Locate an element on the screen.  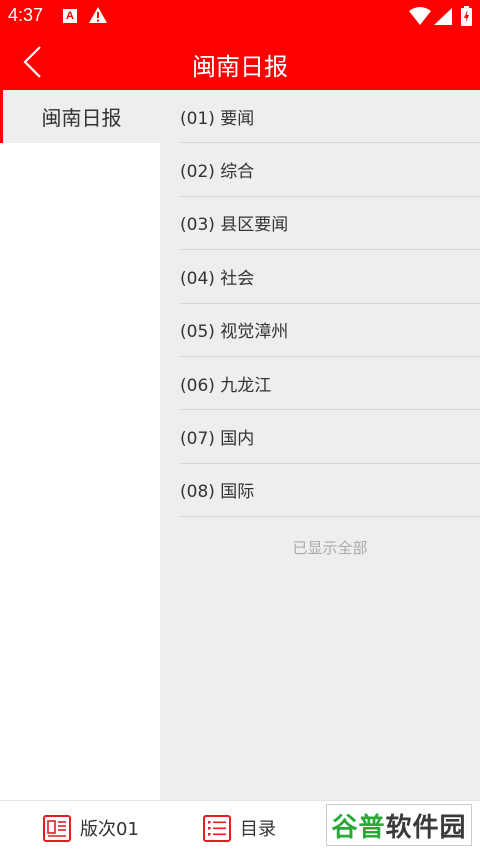
list-item: (05) 视觉漳州 is located at coordinates (330, 330).